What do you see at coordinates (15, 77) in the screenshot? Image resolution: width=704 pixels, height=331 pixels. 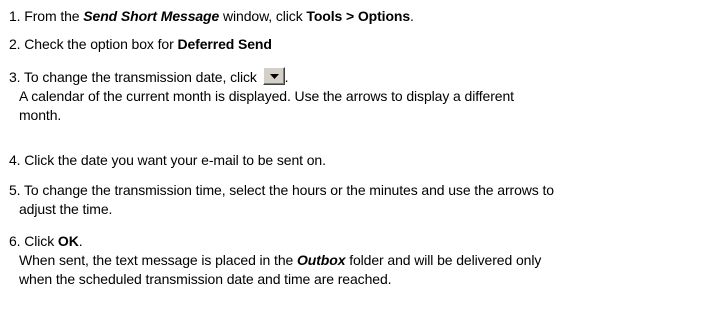 I see `step-3-number: 3.` at bounding box center [15, 77].